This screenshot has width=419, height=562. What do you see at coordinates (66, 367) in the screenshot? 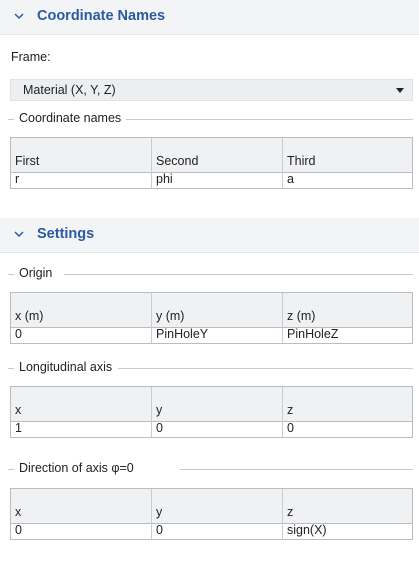
I see `group-title: Longitudinal axis` at bounding box center [66, 367].